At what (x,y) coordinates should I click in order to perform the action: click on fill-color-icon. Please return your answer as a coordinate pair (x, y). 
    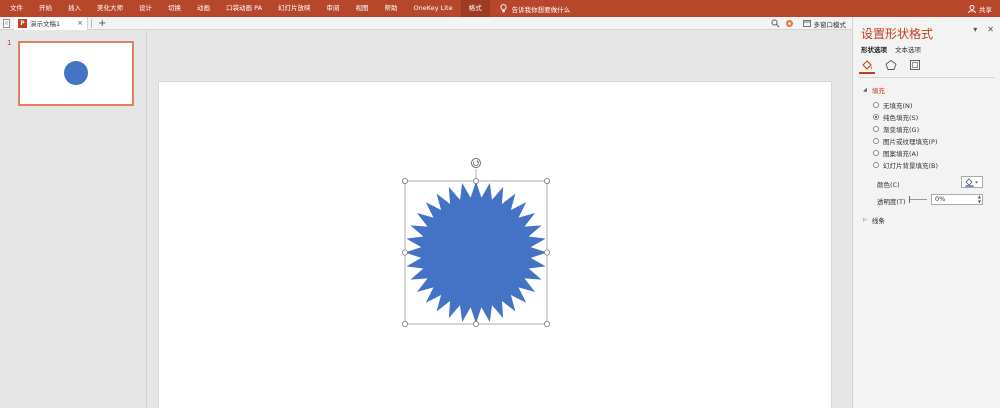
    Looking at the image, I should click on (971, 182).